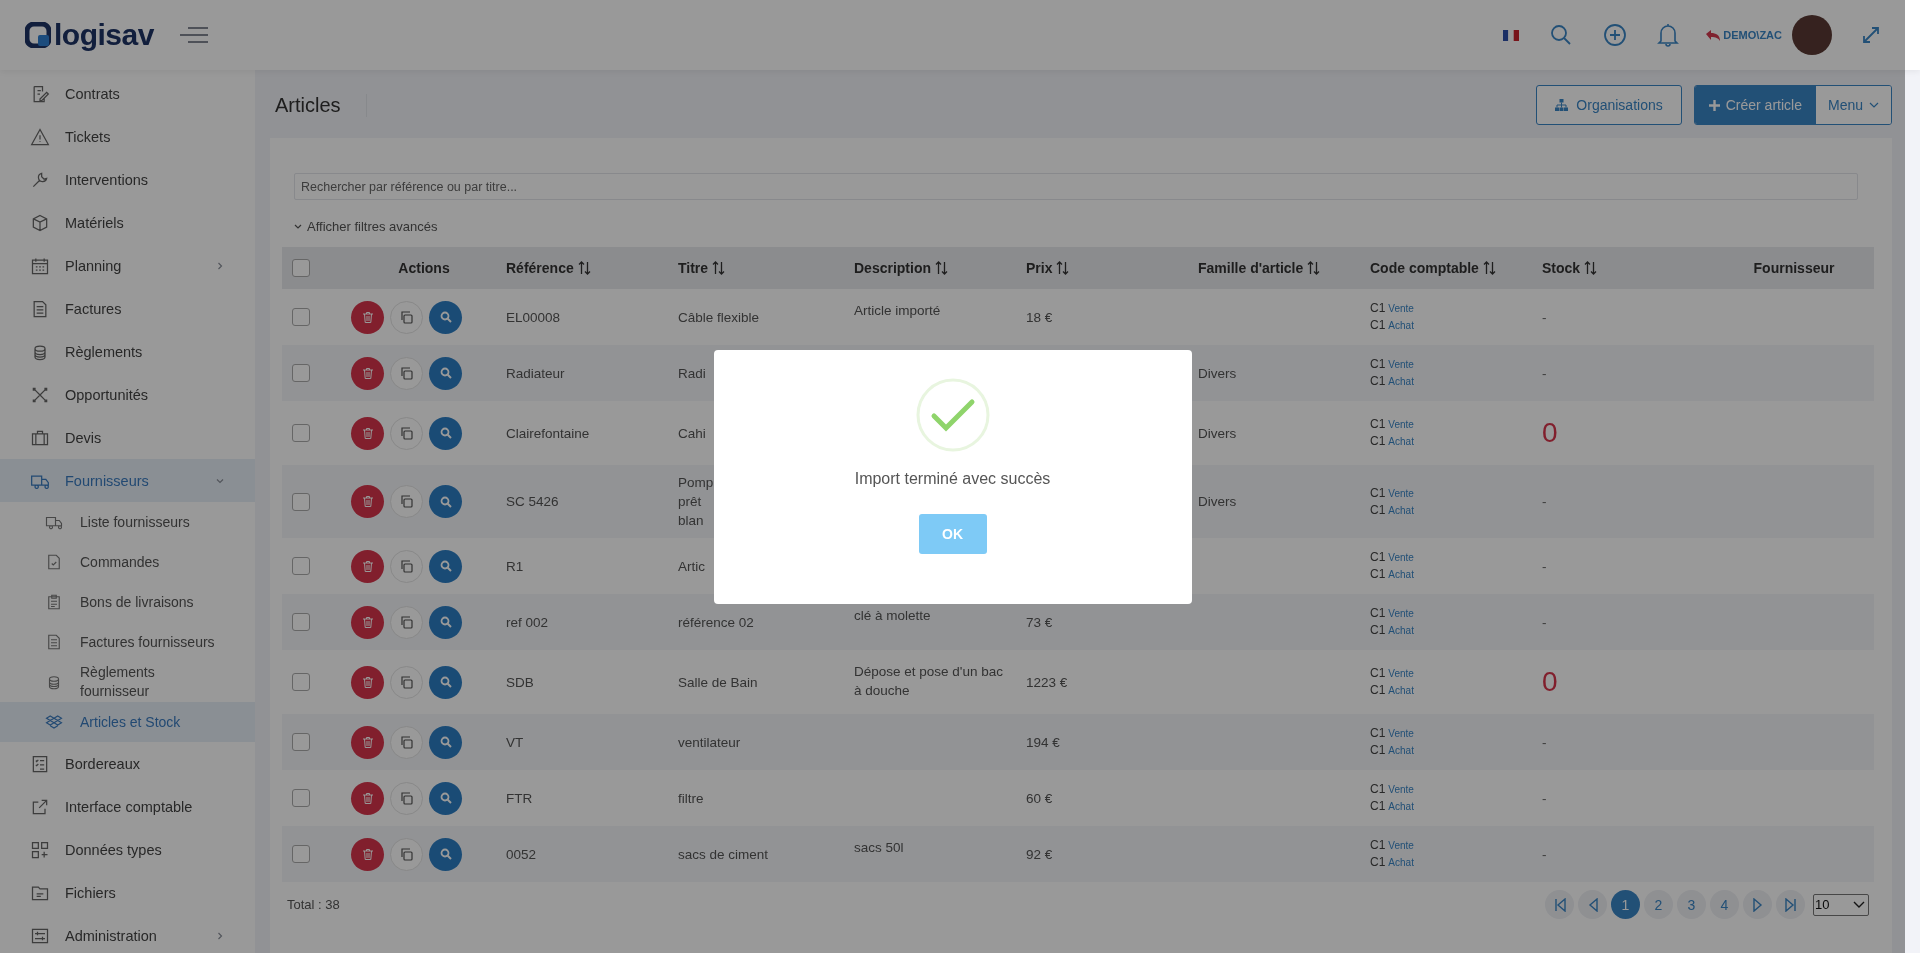  I want to click on previous-page-button, so click(1592, 904).